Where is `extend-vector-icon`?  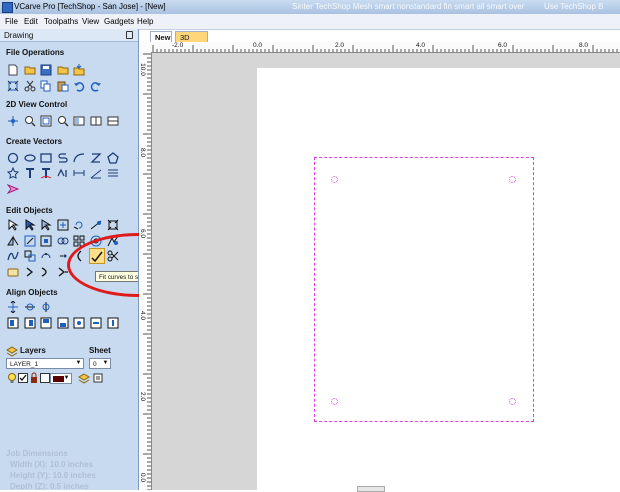 extend-vector-icon is located at coordinates (46, 272).